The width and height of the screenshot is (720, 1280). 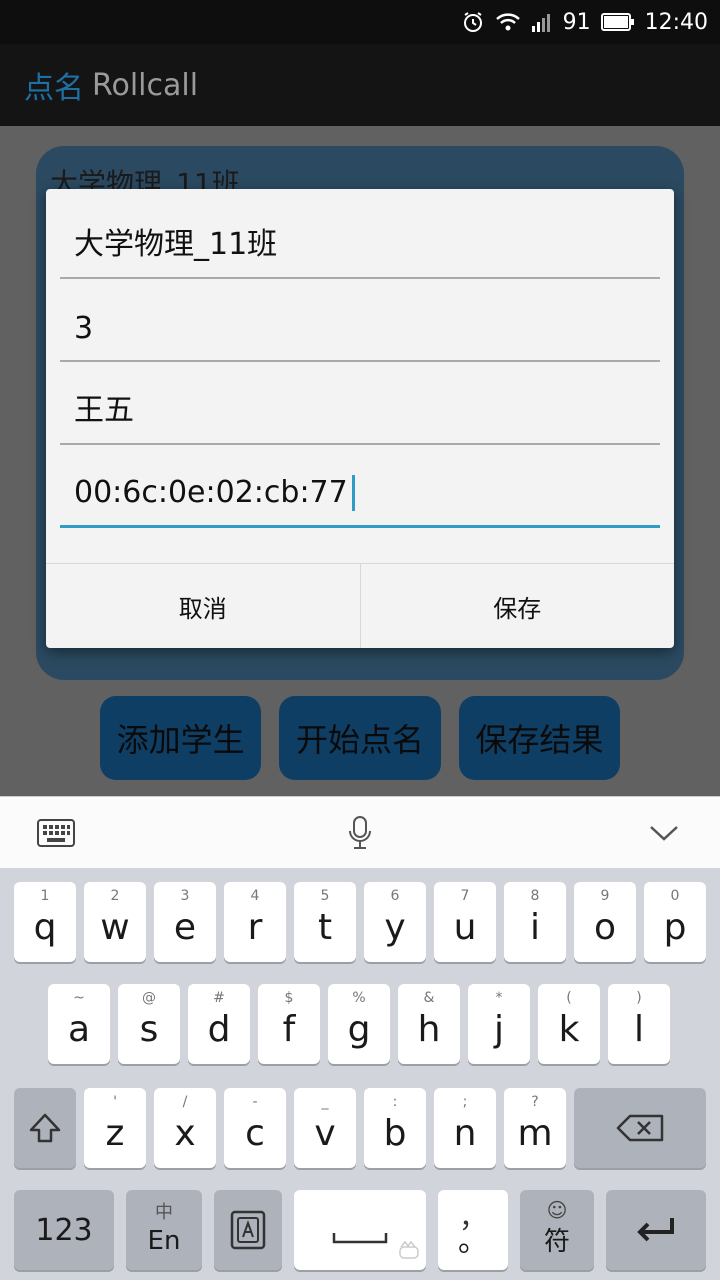 I want to click on key-label: c, so click(x=255, y=1133).